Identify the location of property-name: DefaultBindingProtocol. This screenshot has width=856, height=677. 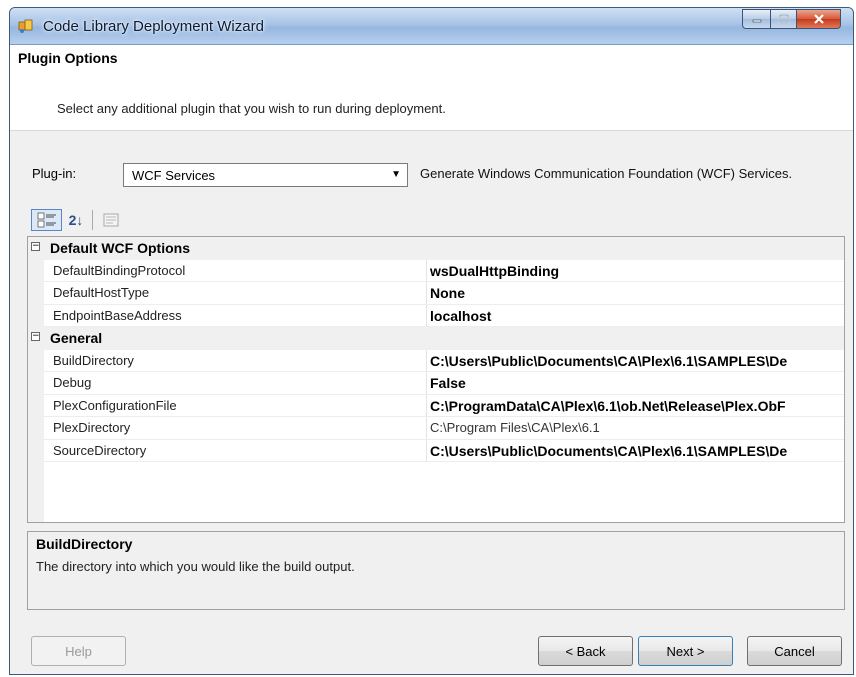
(119, 270).